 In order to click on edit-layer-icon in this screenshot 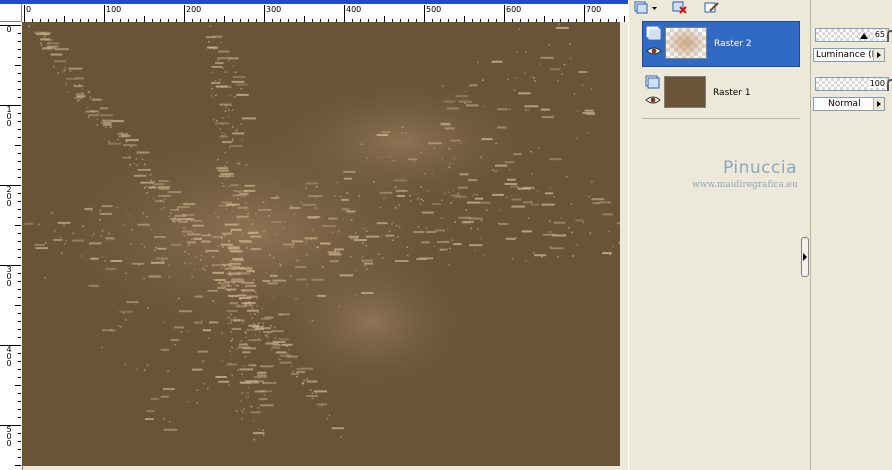, I will do `click(711, 6)`.